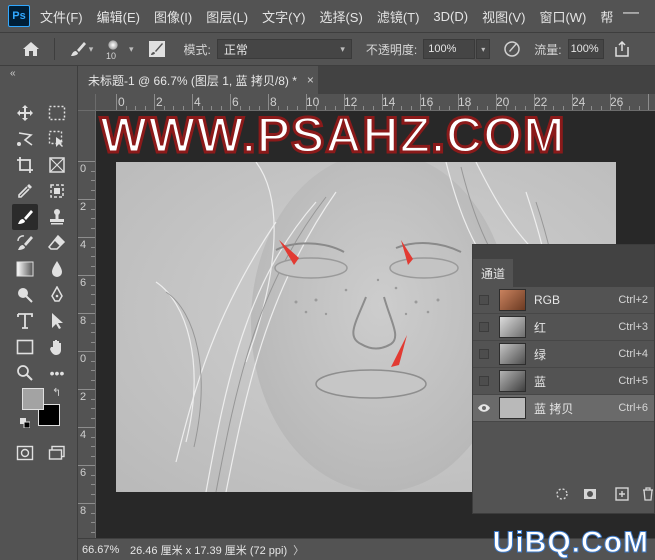 The width and height of the screenshot is (655, 560). I want to click on menu-layer: 图层(L), so click(227, 16).